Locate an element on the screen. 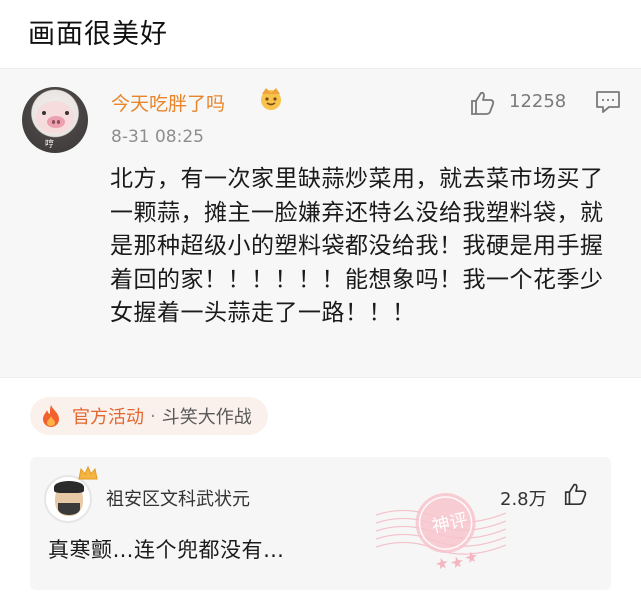  event-label: 官方活动 is located at coordinates (108, 417).